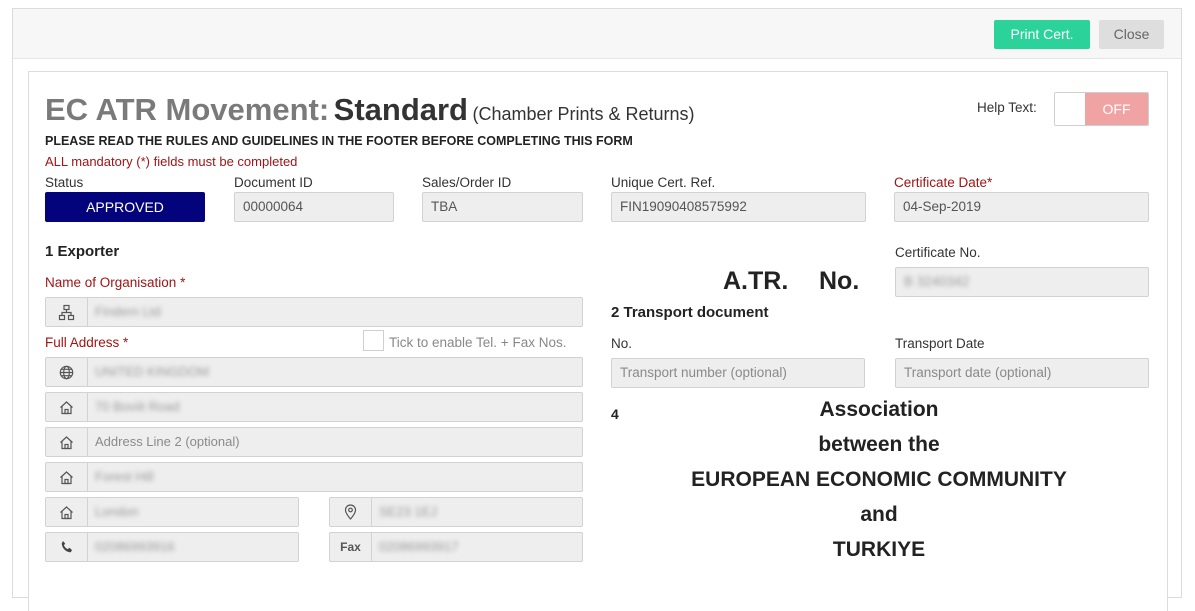 This screenshot has height=611, width=1195. What do you see at coordinates (273, 182) in the screenshot?
I see `document-id-label: Document ID` at bounding box center [273, 182].